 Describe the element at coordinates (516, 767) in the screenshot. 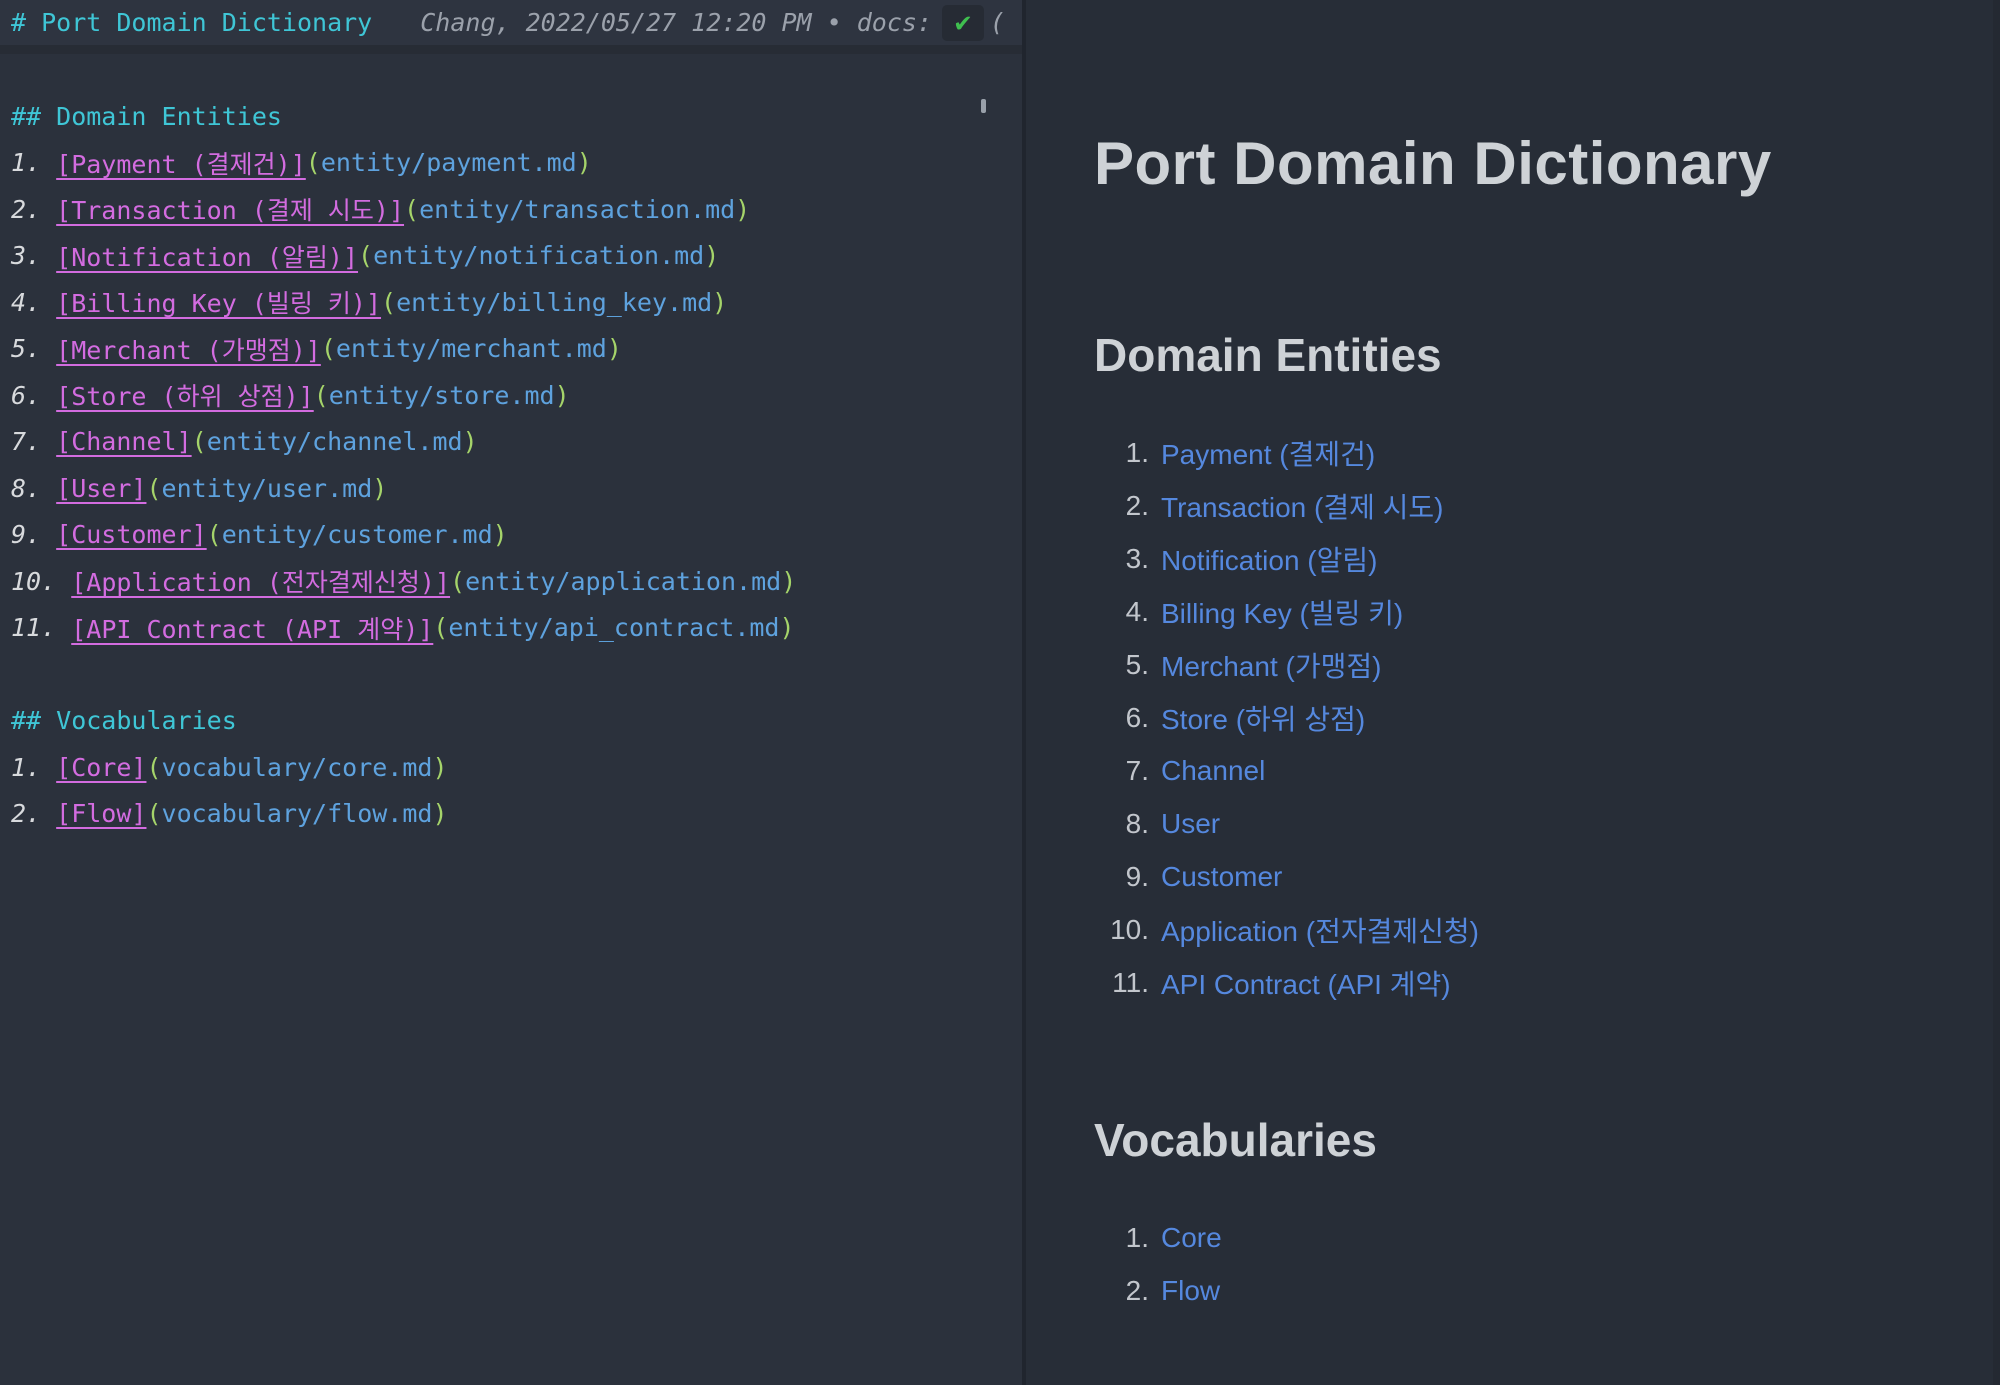

I see `source-list-item: 1. [Core] ( vocabulary/core.md )` at that location.